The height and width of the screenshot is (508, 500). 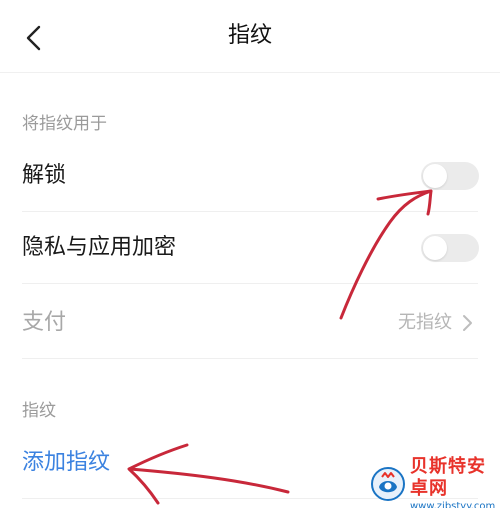 What do you see at coordinates (39, 411) in the screenshot?
I see `section-header-fingerprint: 指纹` at bounding box center [39, 411].